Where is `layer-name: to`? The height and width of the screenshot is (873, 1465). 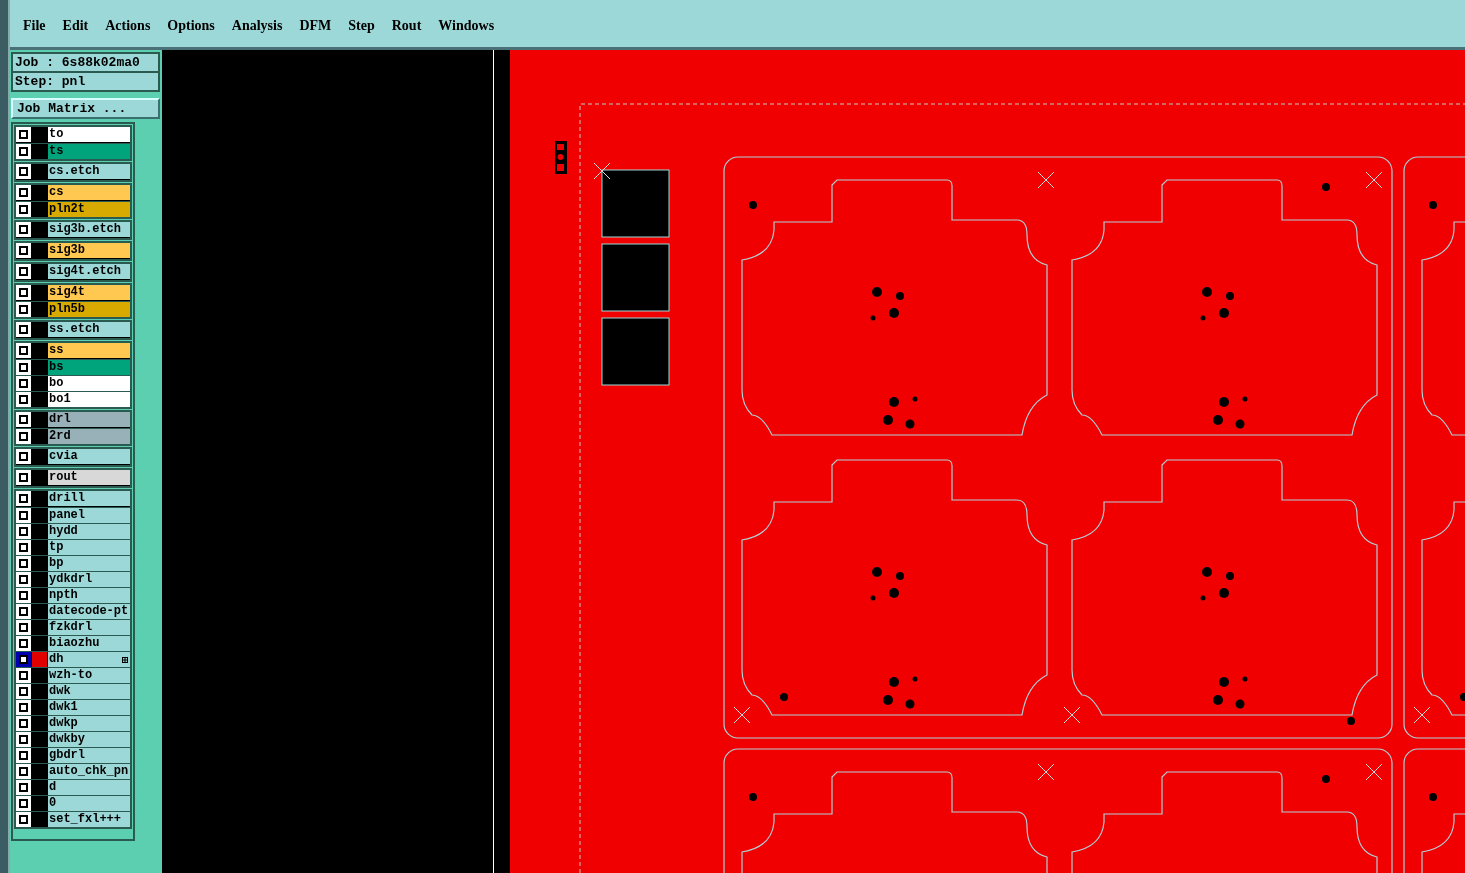
layer-name: to is located at coordinates (89, 134).